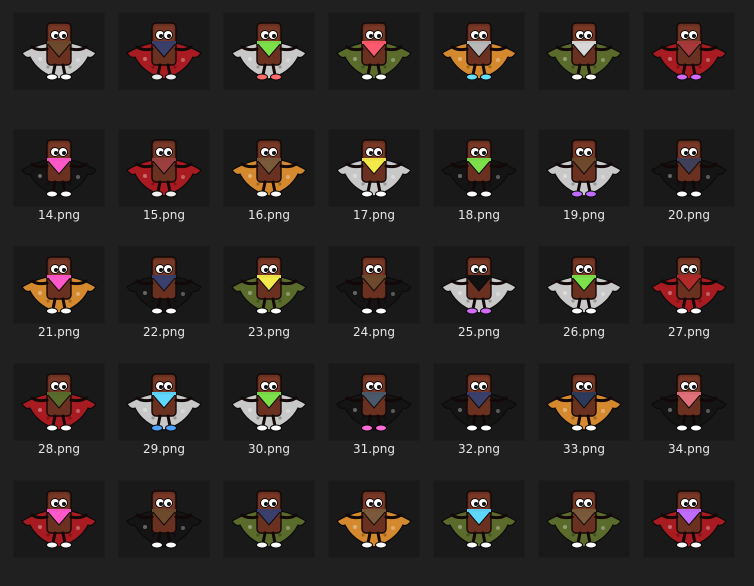 The height and width of the screenshot is (586, 754). Describe the element at coordinates (479, 332) in the screenshot. I see `file-name: 25.png` at that location.